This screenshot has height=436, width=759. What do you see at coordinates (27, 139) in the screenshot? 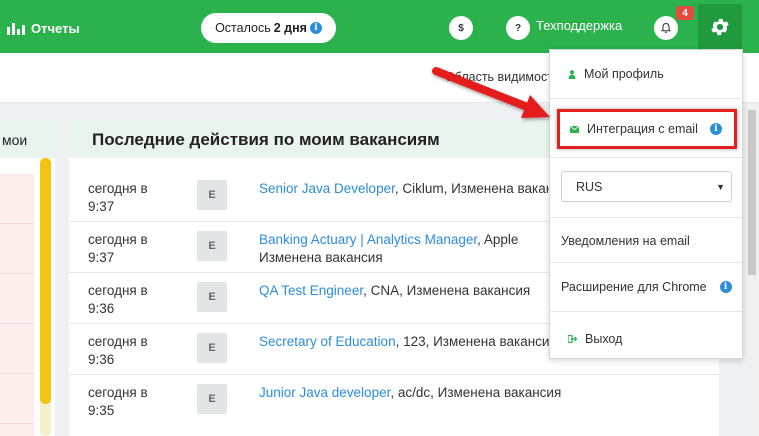
I see `left-panel-header: мои` at bounding box center [27, 139].